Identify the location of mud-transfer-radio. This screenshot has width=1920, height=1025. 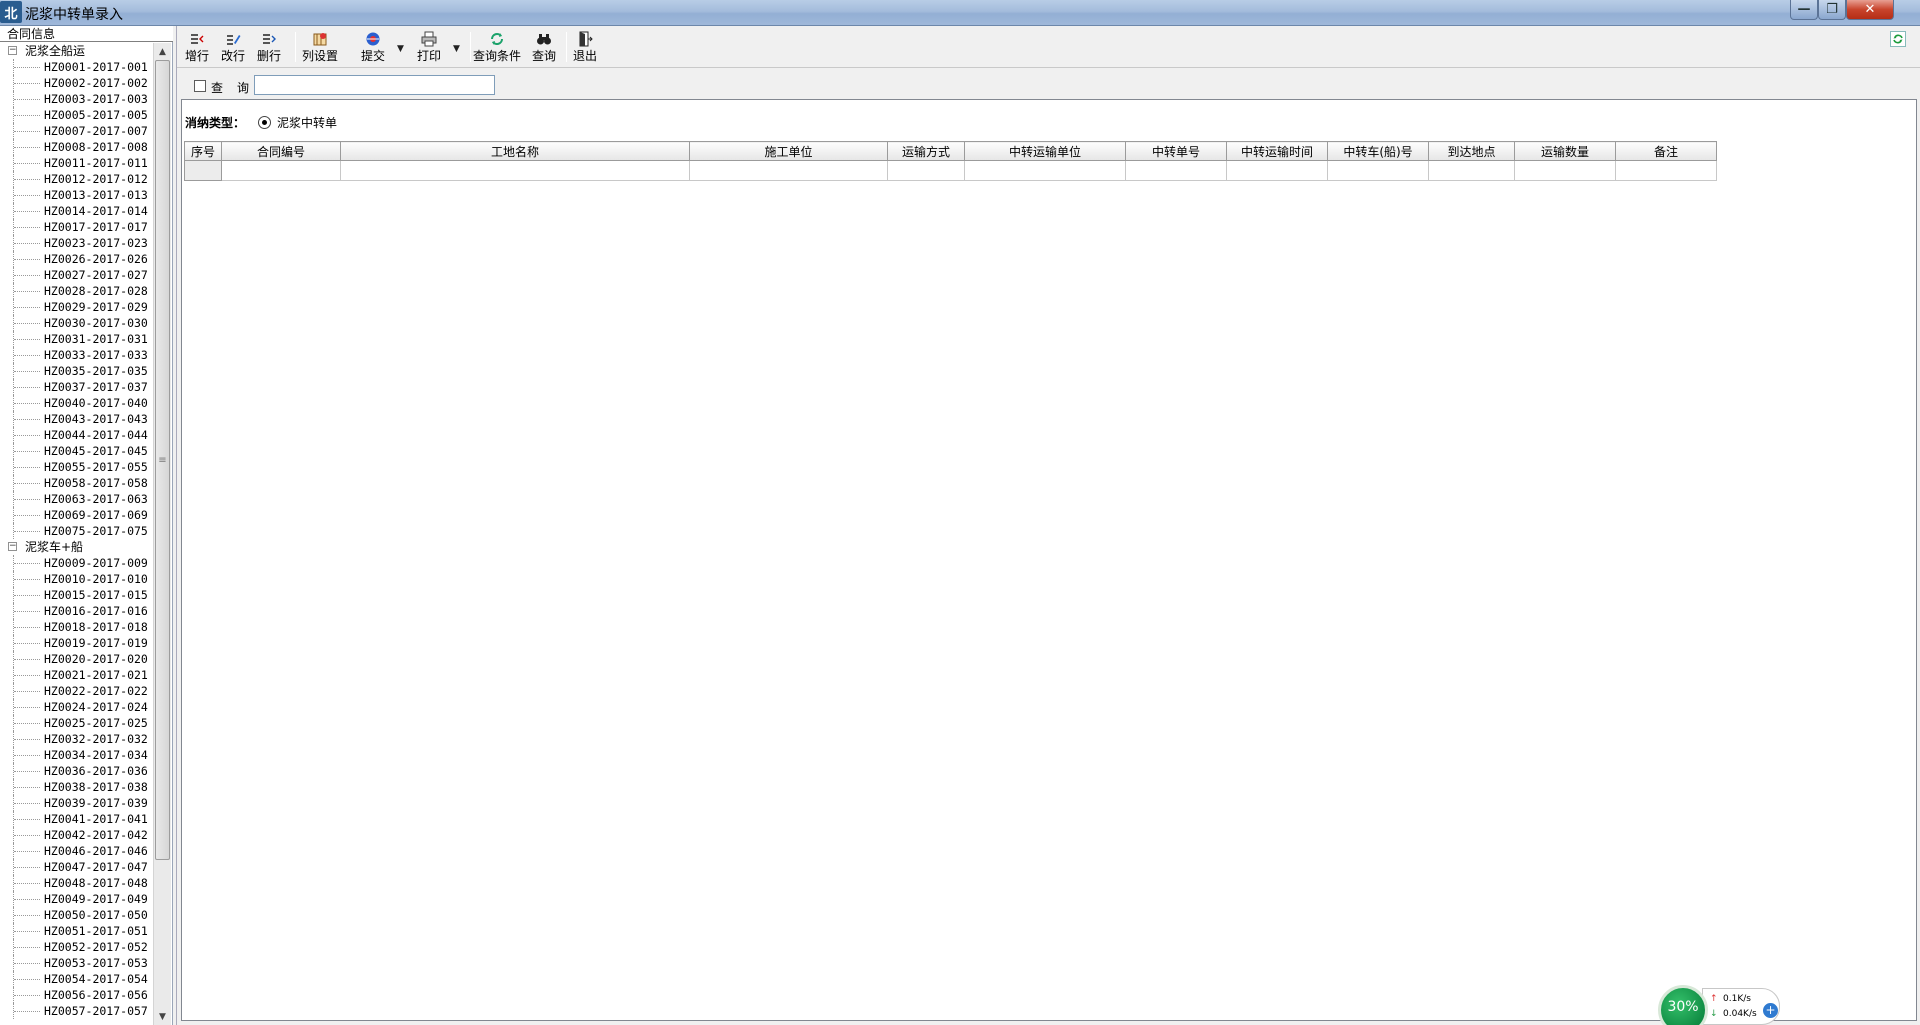
(264, 122).